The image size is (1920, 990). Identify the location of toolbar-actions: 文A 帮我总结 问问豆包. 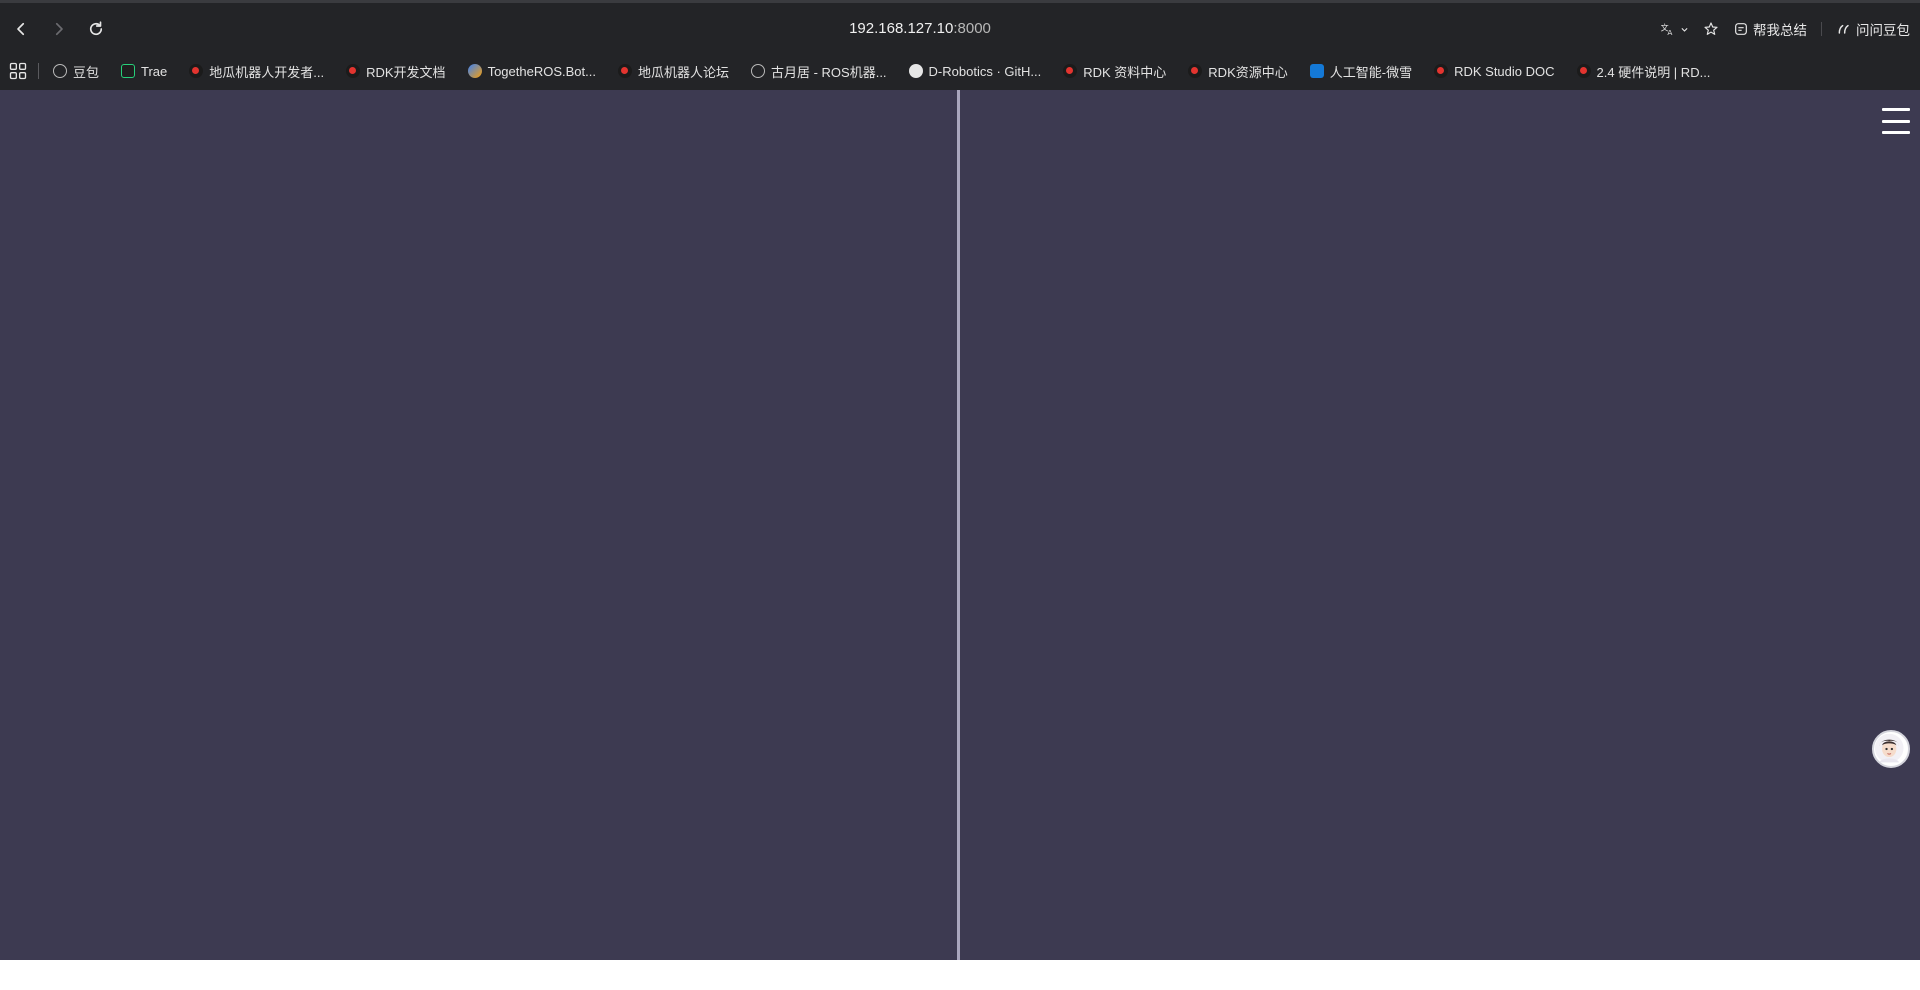
(1785, 29).